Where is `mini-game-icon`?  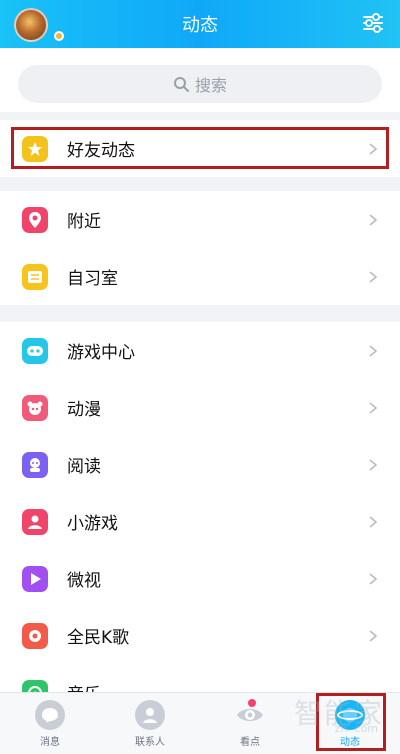
mini-game-icon is located at coordinates (35, 521).